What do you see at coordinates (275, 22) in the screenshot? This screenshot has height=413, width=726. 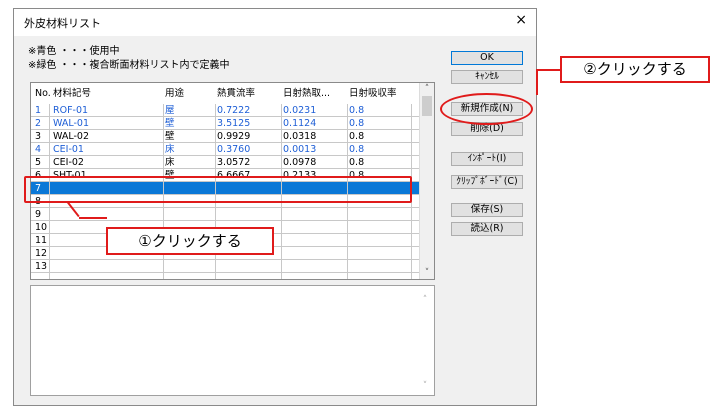 I see `title-bar: 外皮材料リスト ×` at bounding box center [275, 22].